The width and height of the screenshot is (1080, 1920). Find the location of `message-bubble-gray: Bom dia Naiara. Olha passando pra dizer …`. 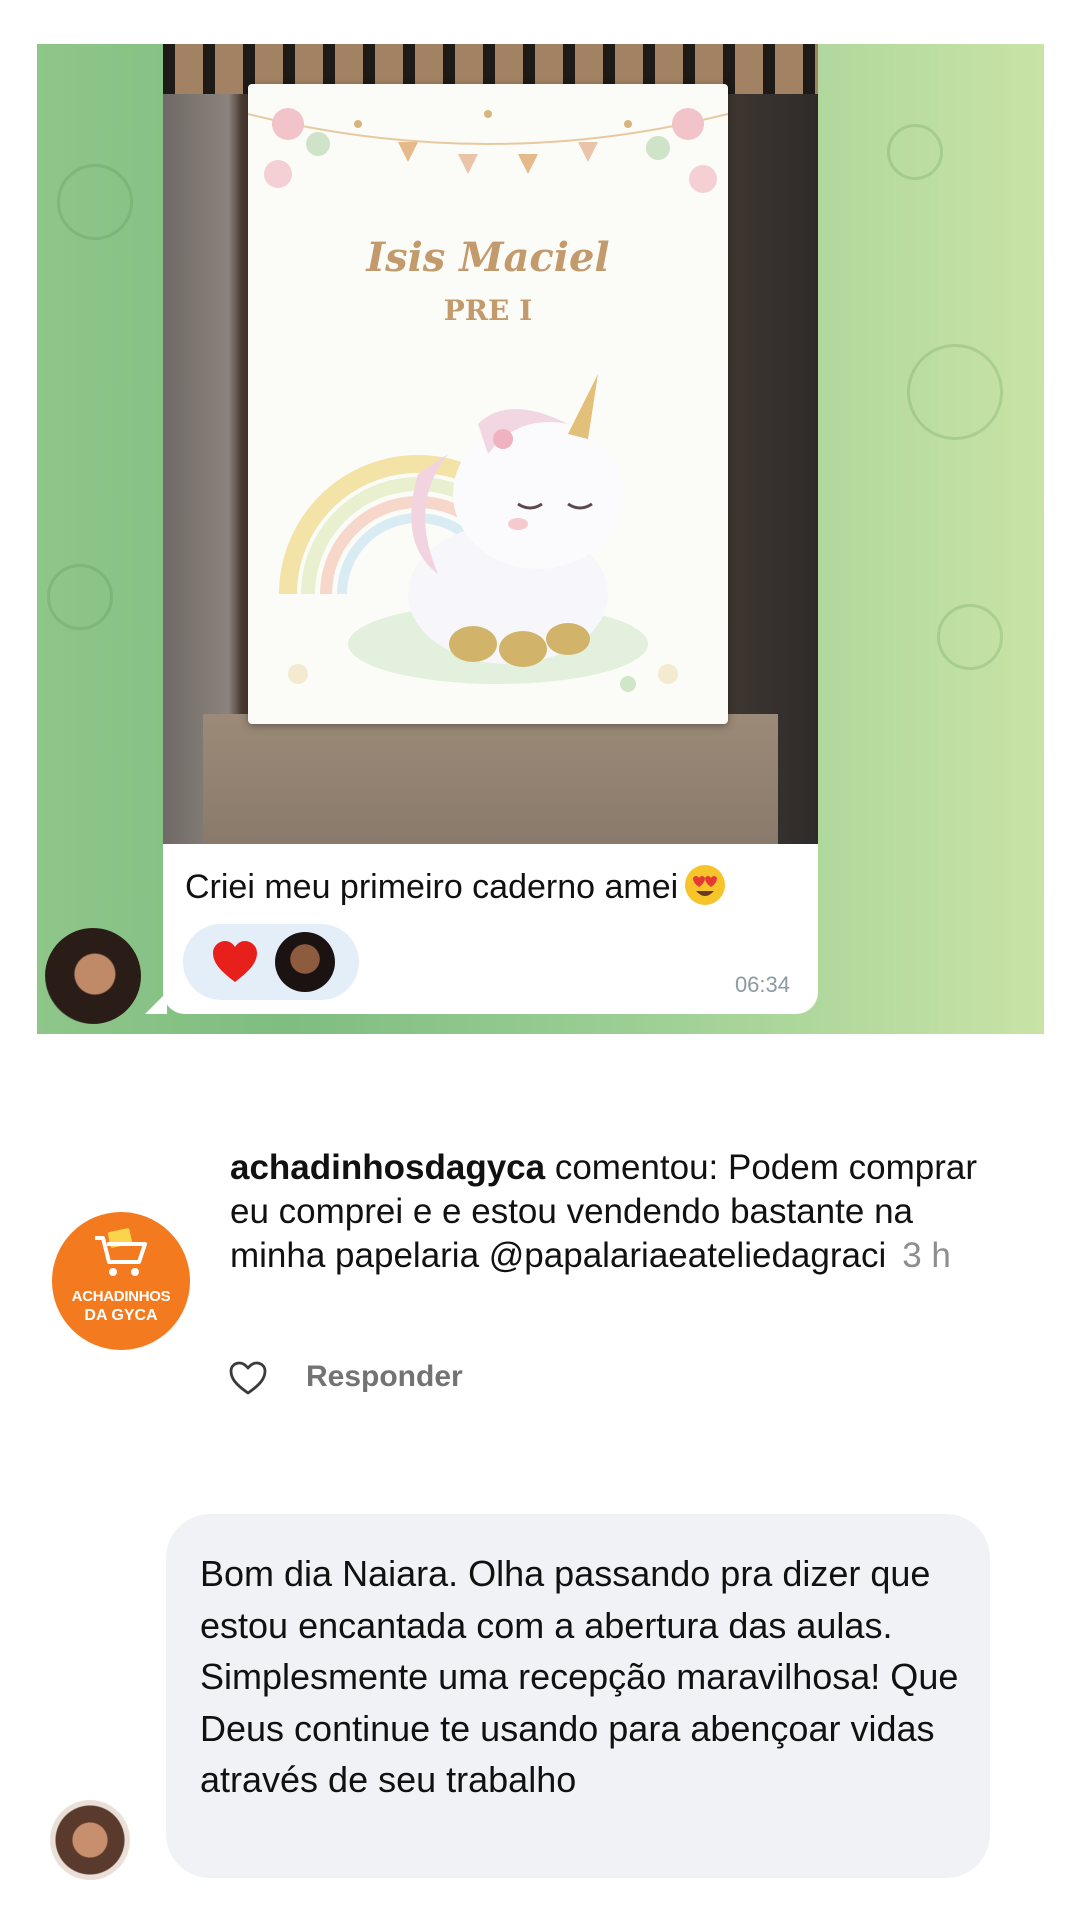

message-bubble-gray: Bom dia Naiara. Olha passando pra dizer … is located at coordinates (578, 1696).